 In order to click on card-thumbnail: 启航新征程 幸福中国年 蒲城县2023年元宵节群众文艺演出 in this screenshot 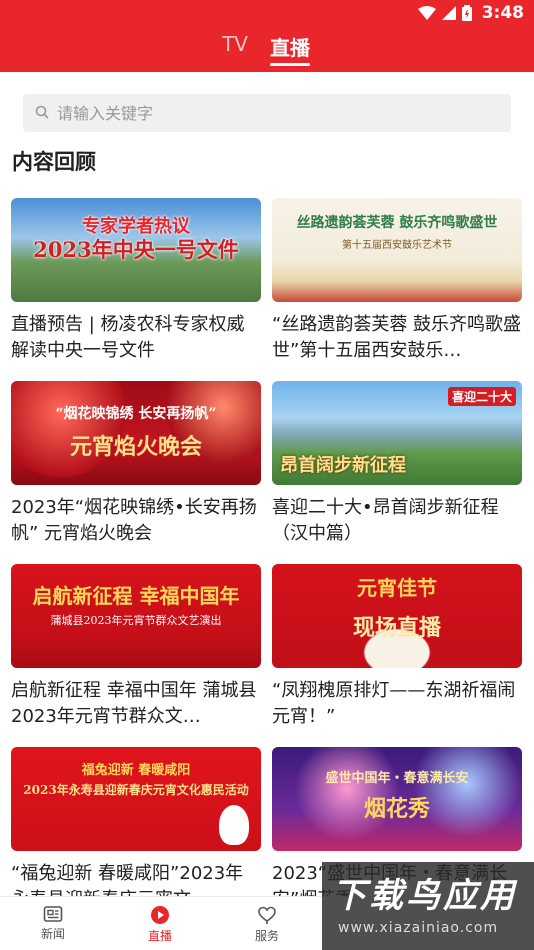, I will do `click(136, 616)`.